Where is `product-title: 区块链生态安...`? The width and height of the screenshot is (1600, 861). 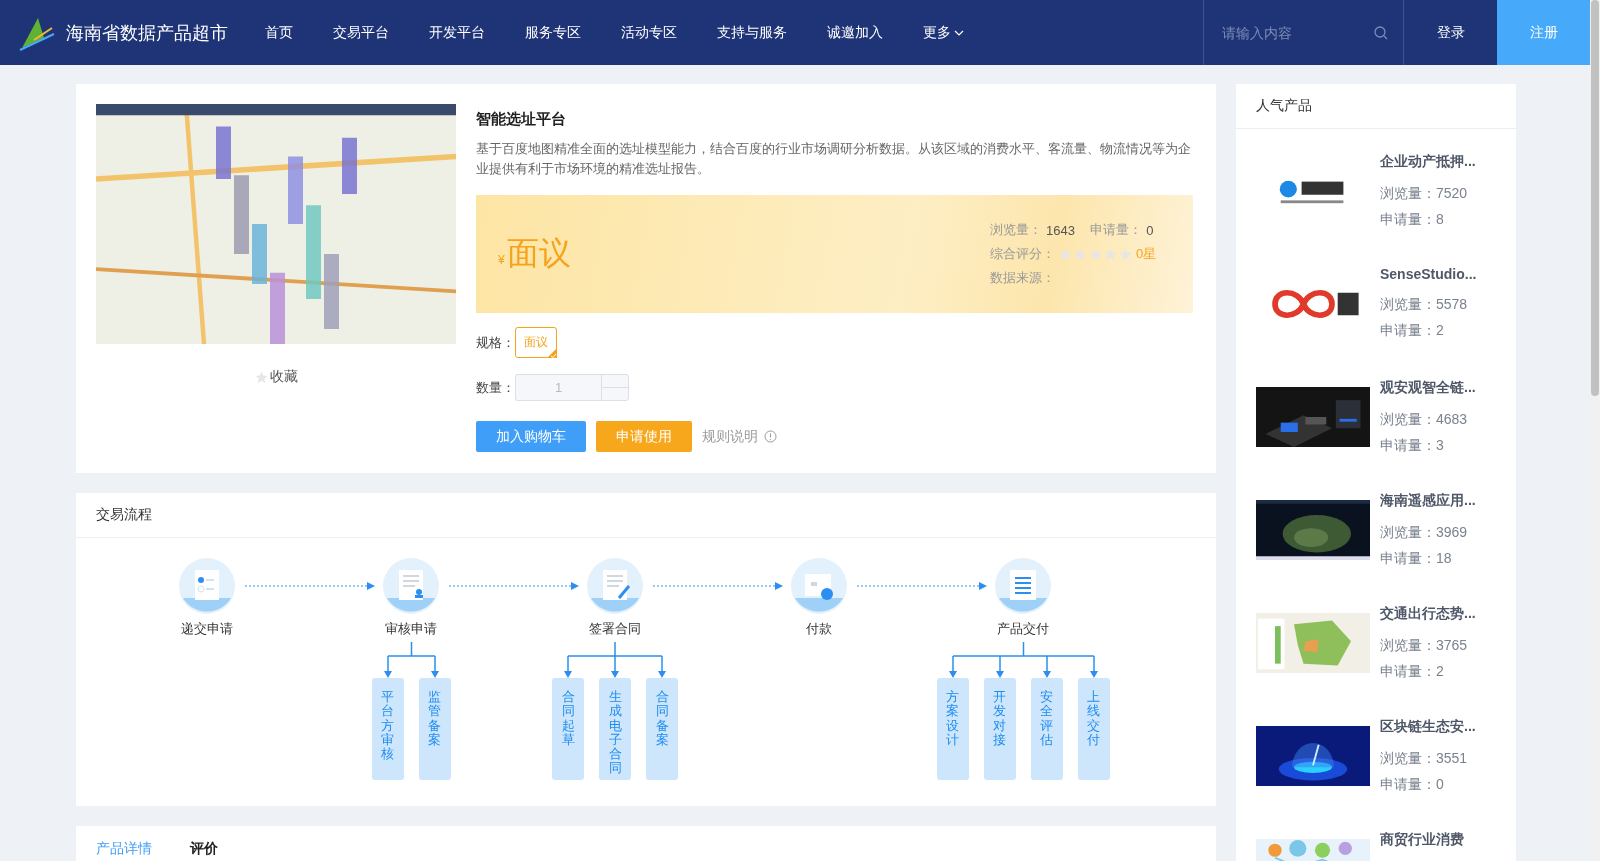 product-title: 区块链生态安... is located at coordinates (1428, 727).